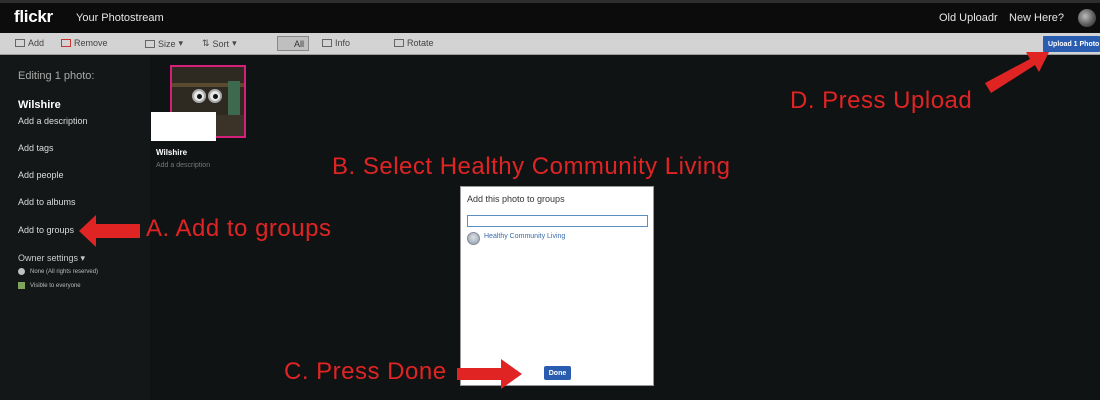  I want to click on arrow-a-icon, so click(109, 231).